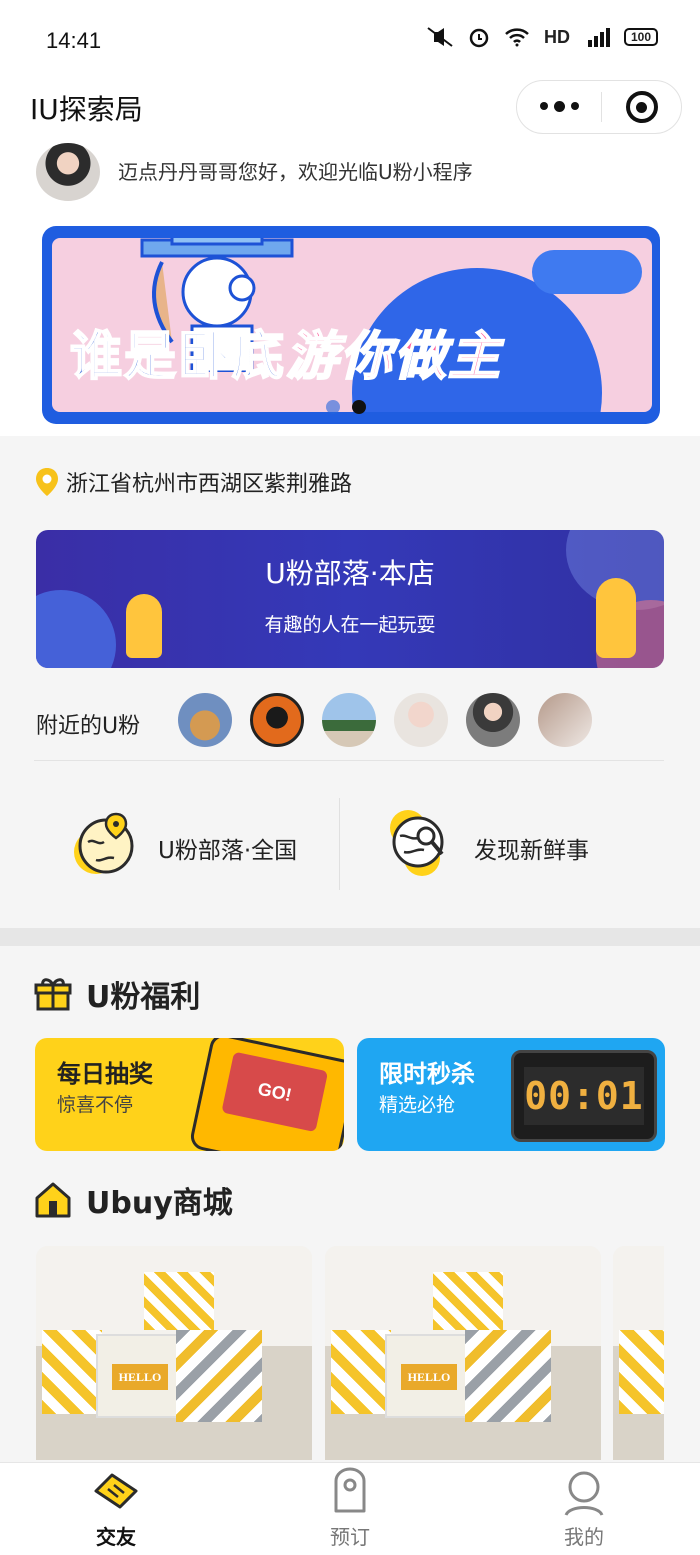 Image resolution: width=700 pixels, height=1555 pixels. Describe the element at coordinates (517, 37) in the screenshot. I see `wifi-icon` at that location.